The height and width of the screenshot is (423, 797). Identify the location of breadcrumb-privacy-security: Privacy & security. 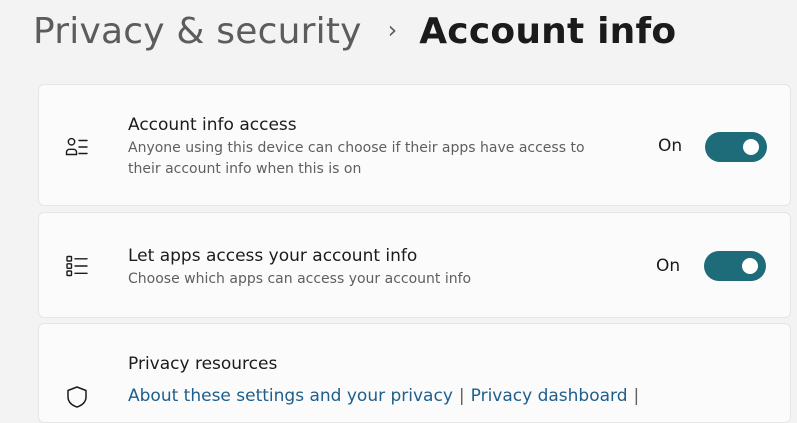
(197, 31).